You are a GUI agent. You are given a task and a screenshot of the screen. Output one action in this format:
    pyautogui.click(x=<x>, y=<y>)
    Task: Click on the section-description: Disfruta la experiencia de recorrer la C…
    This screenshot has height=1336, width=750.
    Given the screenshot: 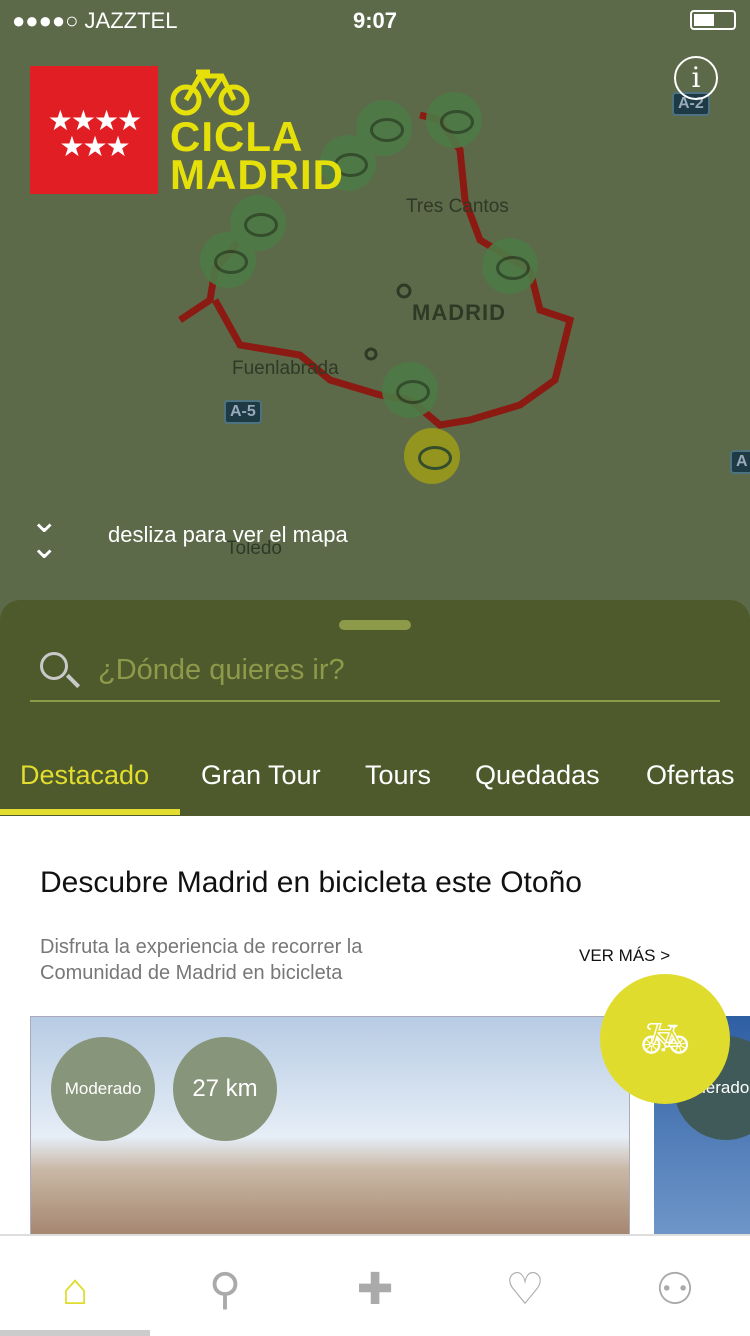 What is the action you would take?
    pyautogui.click(x=201, y=960)
    